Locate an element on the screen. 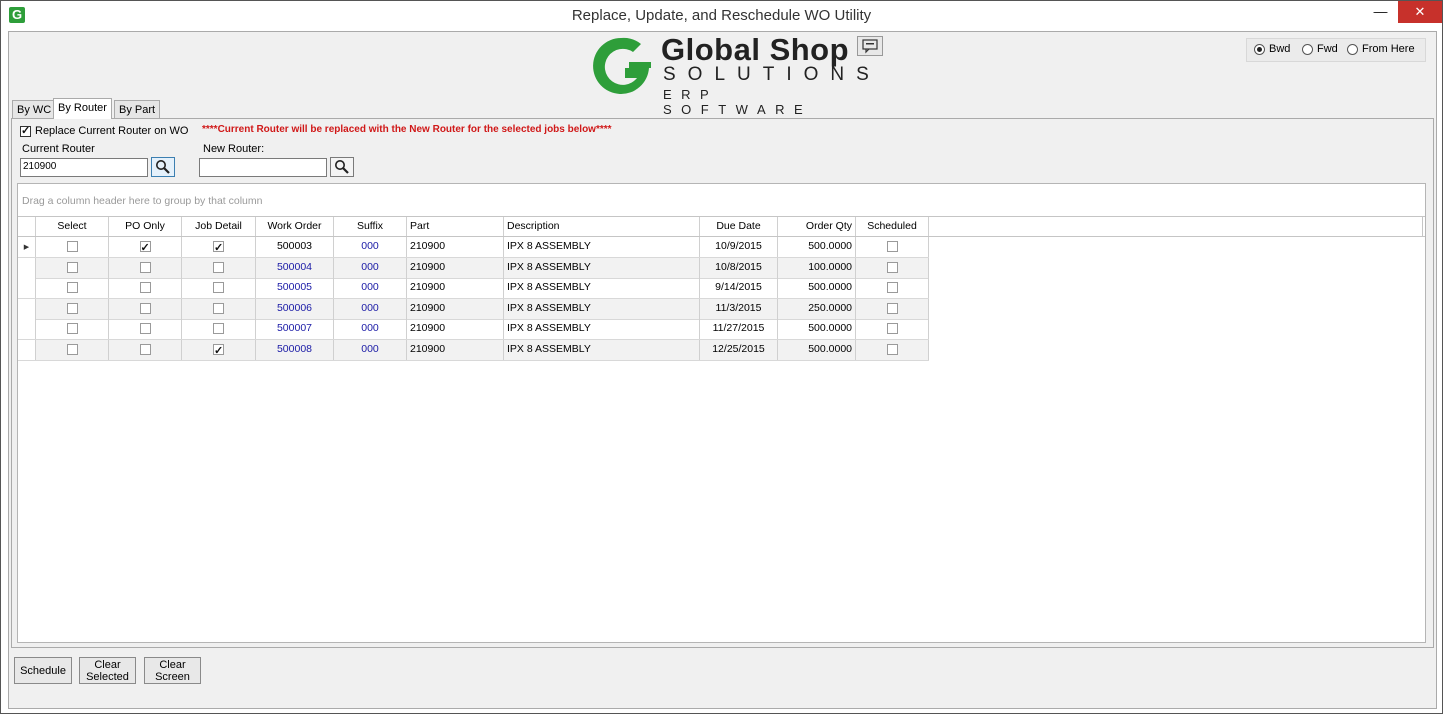 The width and height of the screenshot is (1443, 714). radio-from-here: From Here is located at coordinates (1381, 49).